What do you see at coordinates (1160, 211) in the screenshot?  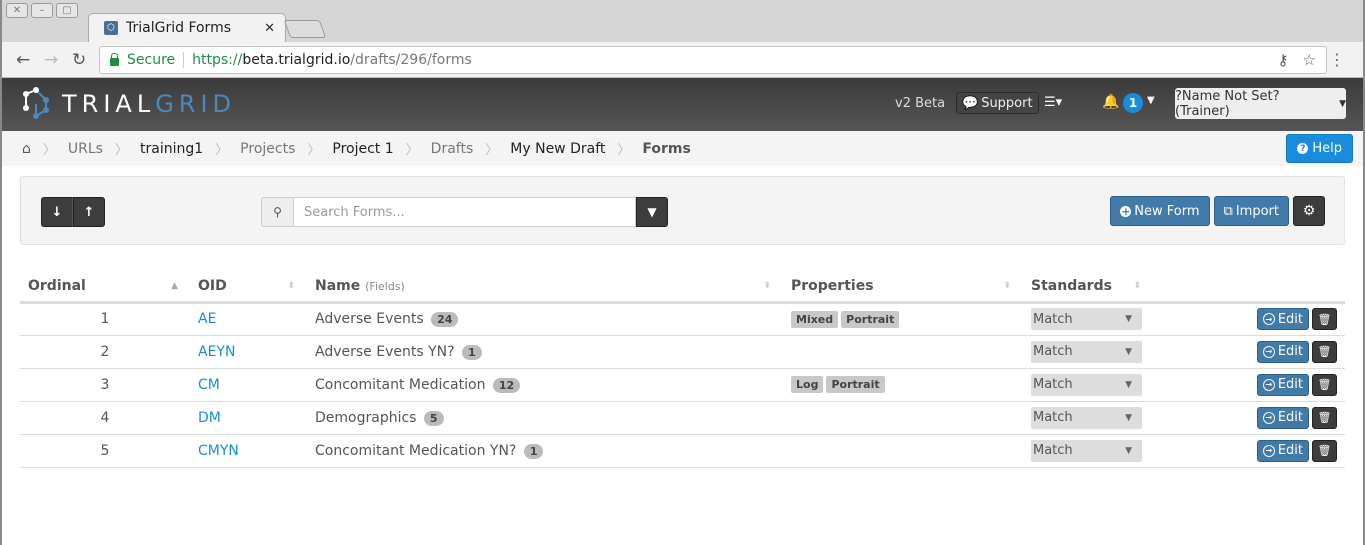 I see `new-form-button: + New Form` at bounding box center [1160, 211].